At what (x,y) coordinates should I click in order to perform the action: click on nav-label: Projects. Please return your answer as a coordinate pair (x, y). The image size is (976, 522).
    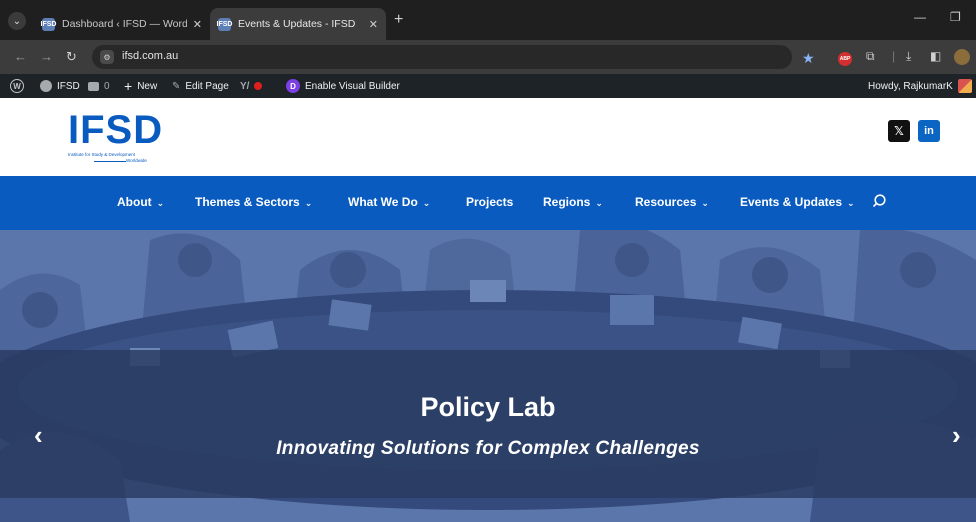
    Looking at the image, I should click on (490, 202).